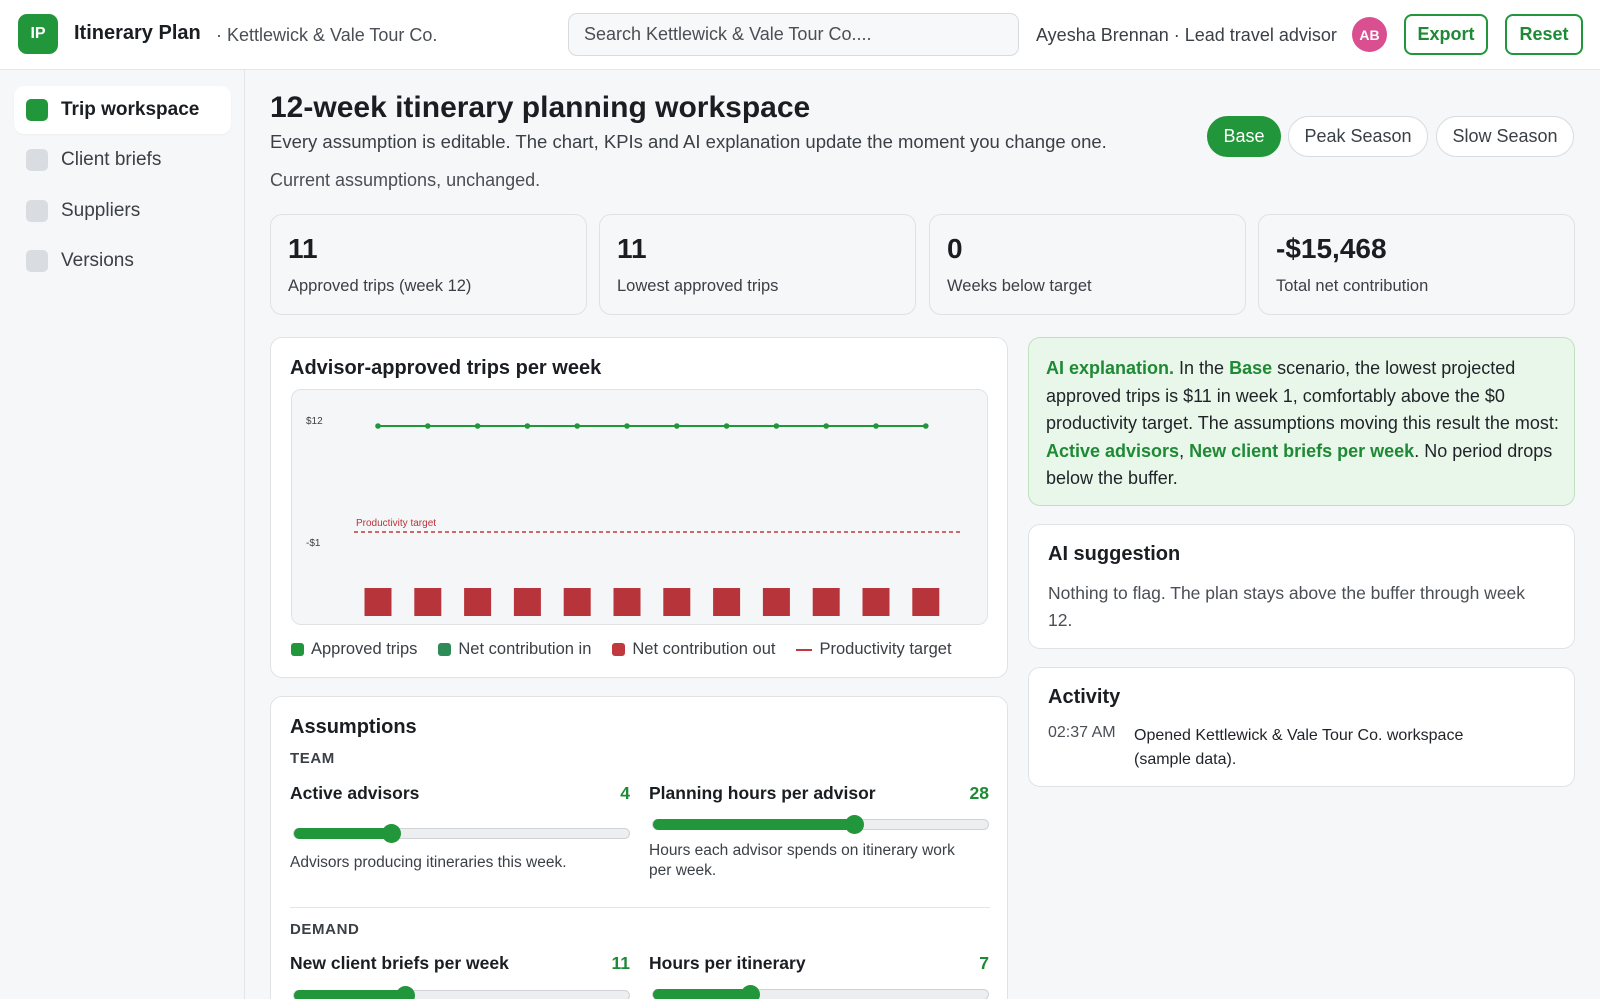  Describe the element at coordinates (1244, 136) in the screenshot. I see `scenario-base-button: Base` at that location.